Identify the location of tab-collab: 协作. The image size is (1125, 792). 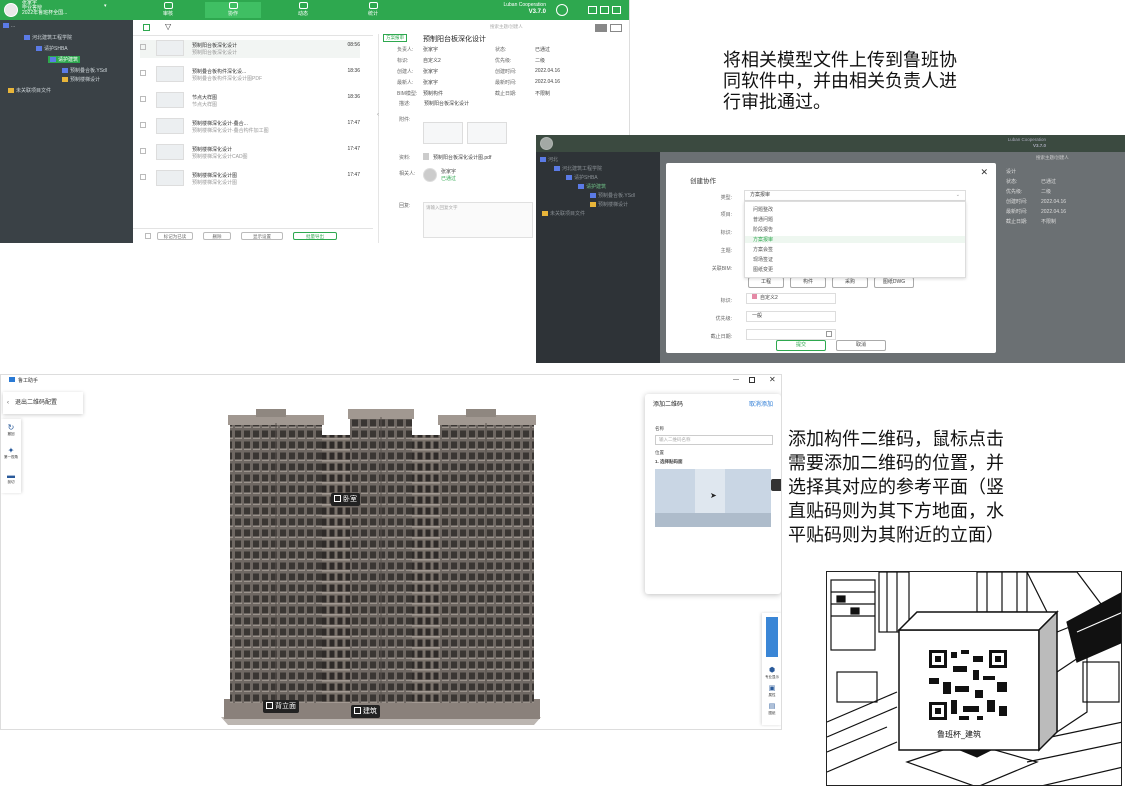
(233, 10).